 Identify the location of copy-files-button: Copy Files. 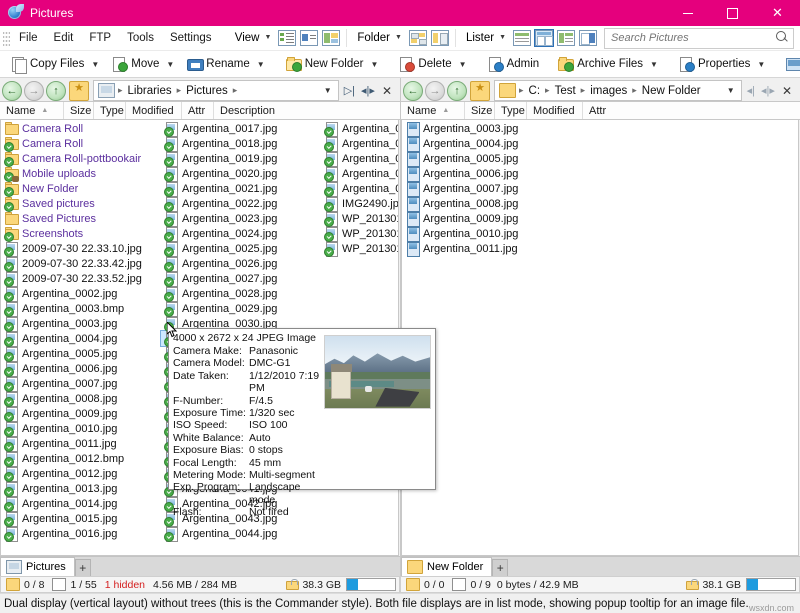
(46, 64).